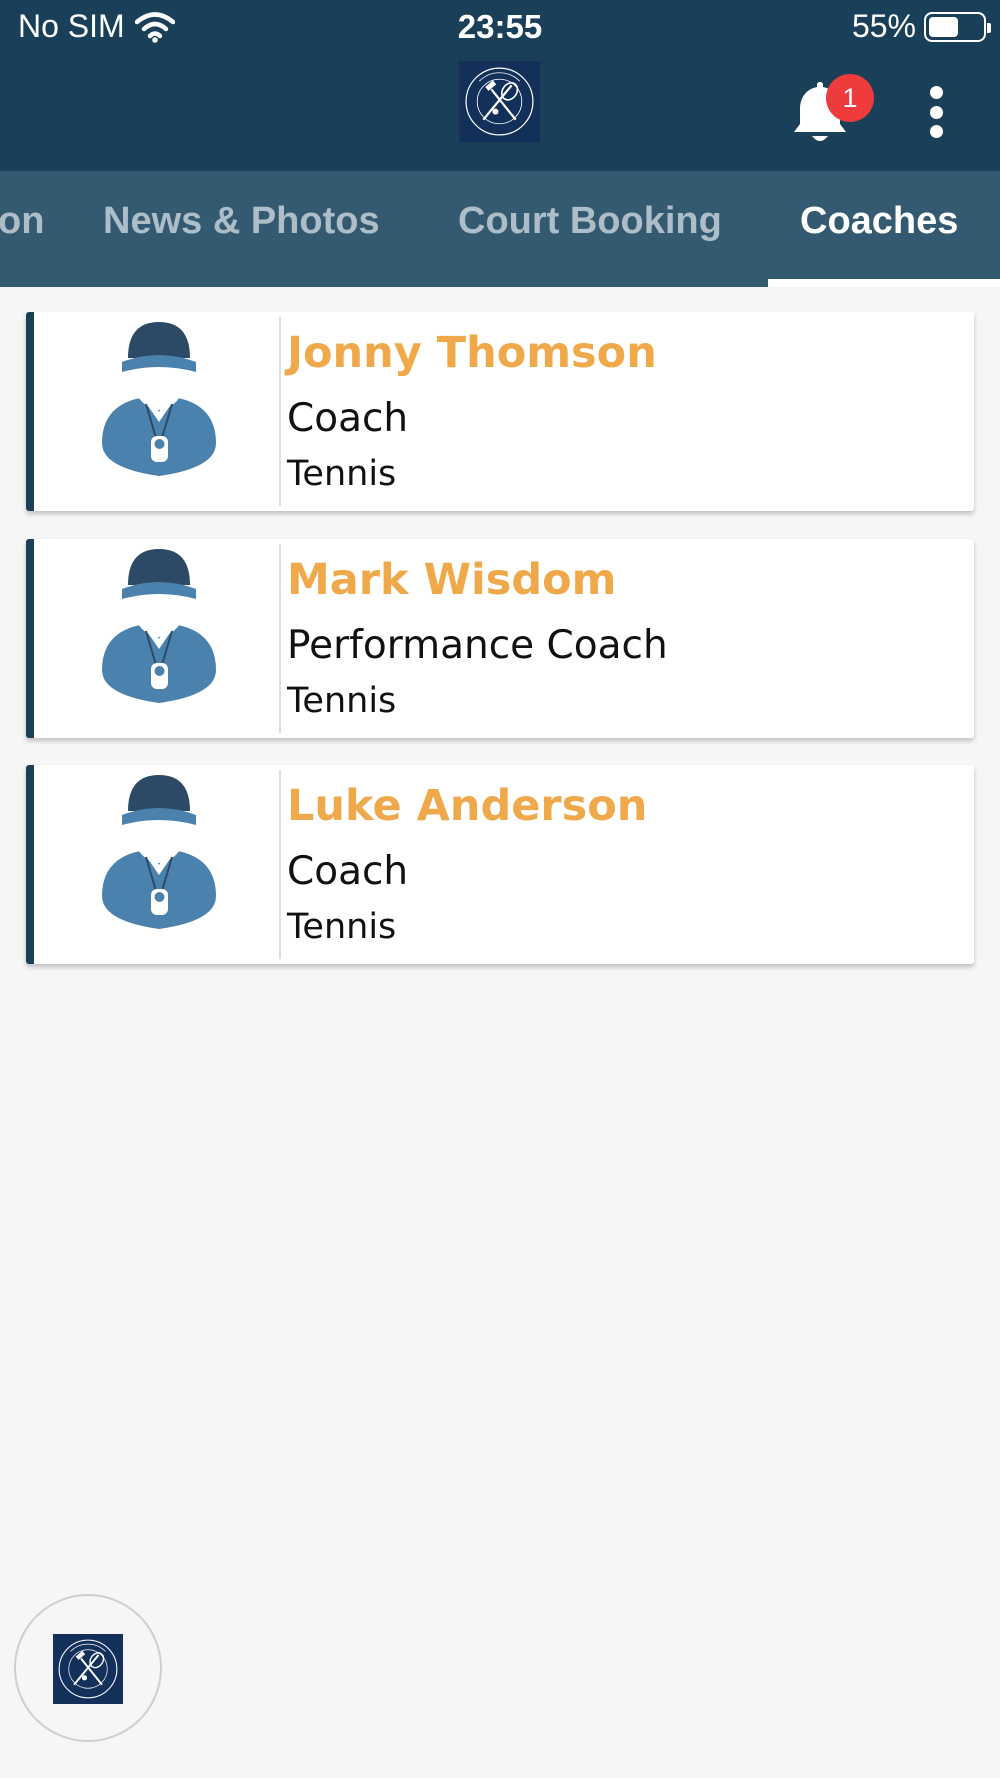 The height and width of the screenshot is (1778, 1000). I want to click on coach-card: Luke Anderson Coach Tennis, so click(500, 864).